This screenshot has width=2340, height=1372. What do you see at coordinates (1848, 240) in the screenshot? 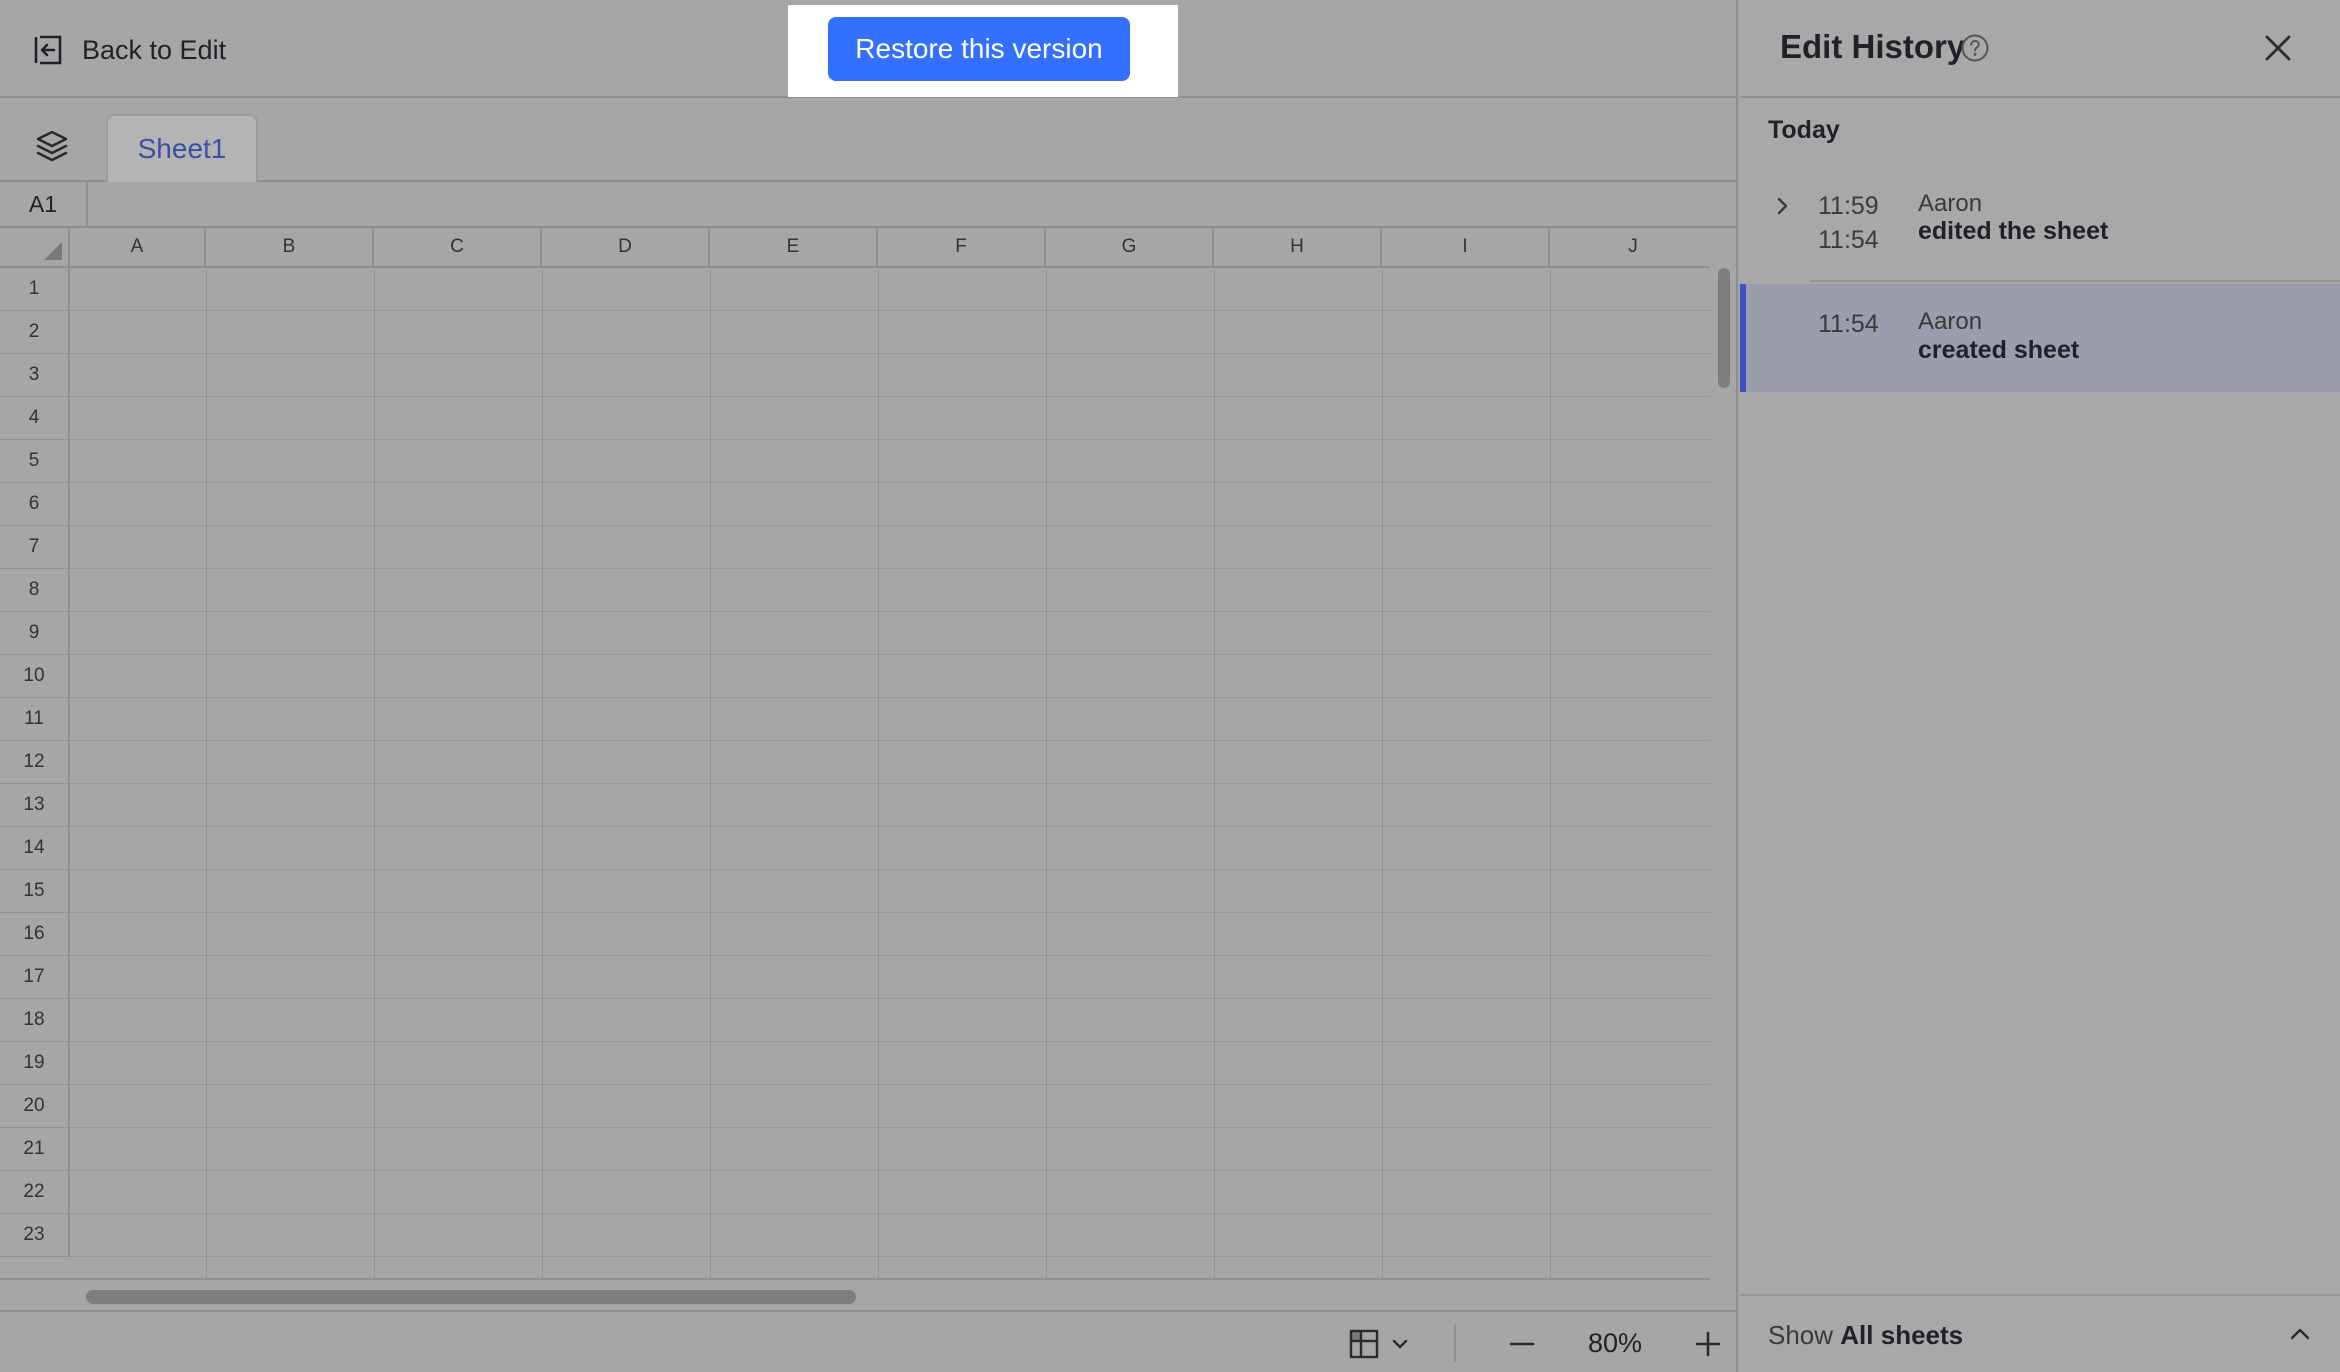
I see `history-time-end: 11:54` at bounding box center [1848, 240].